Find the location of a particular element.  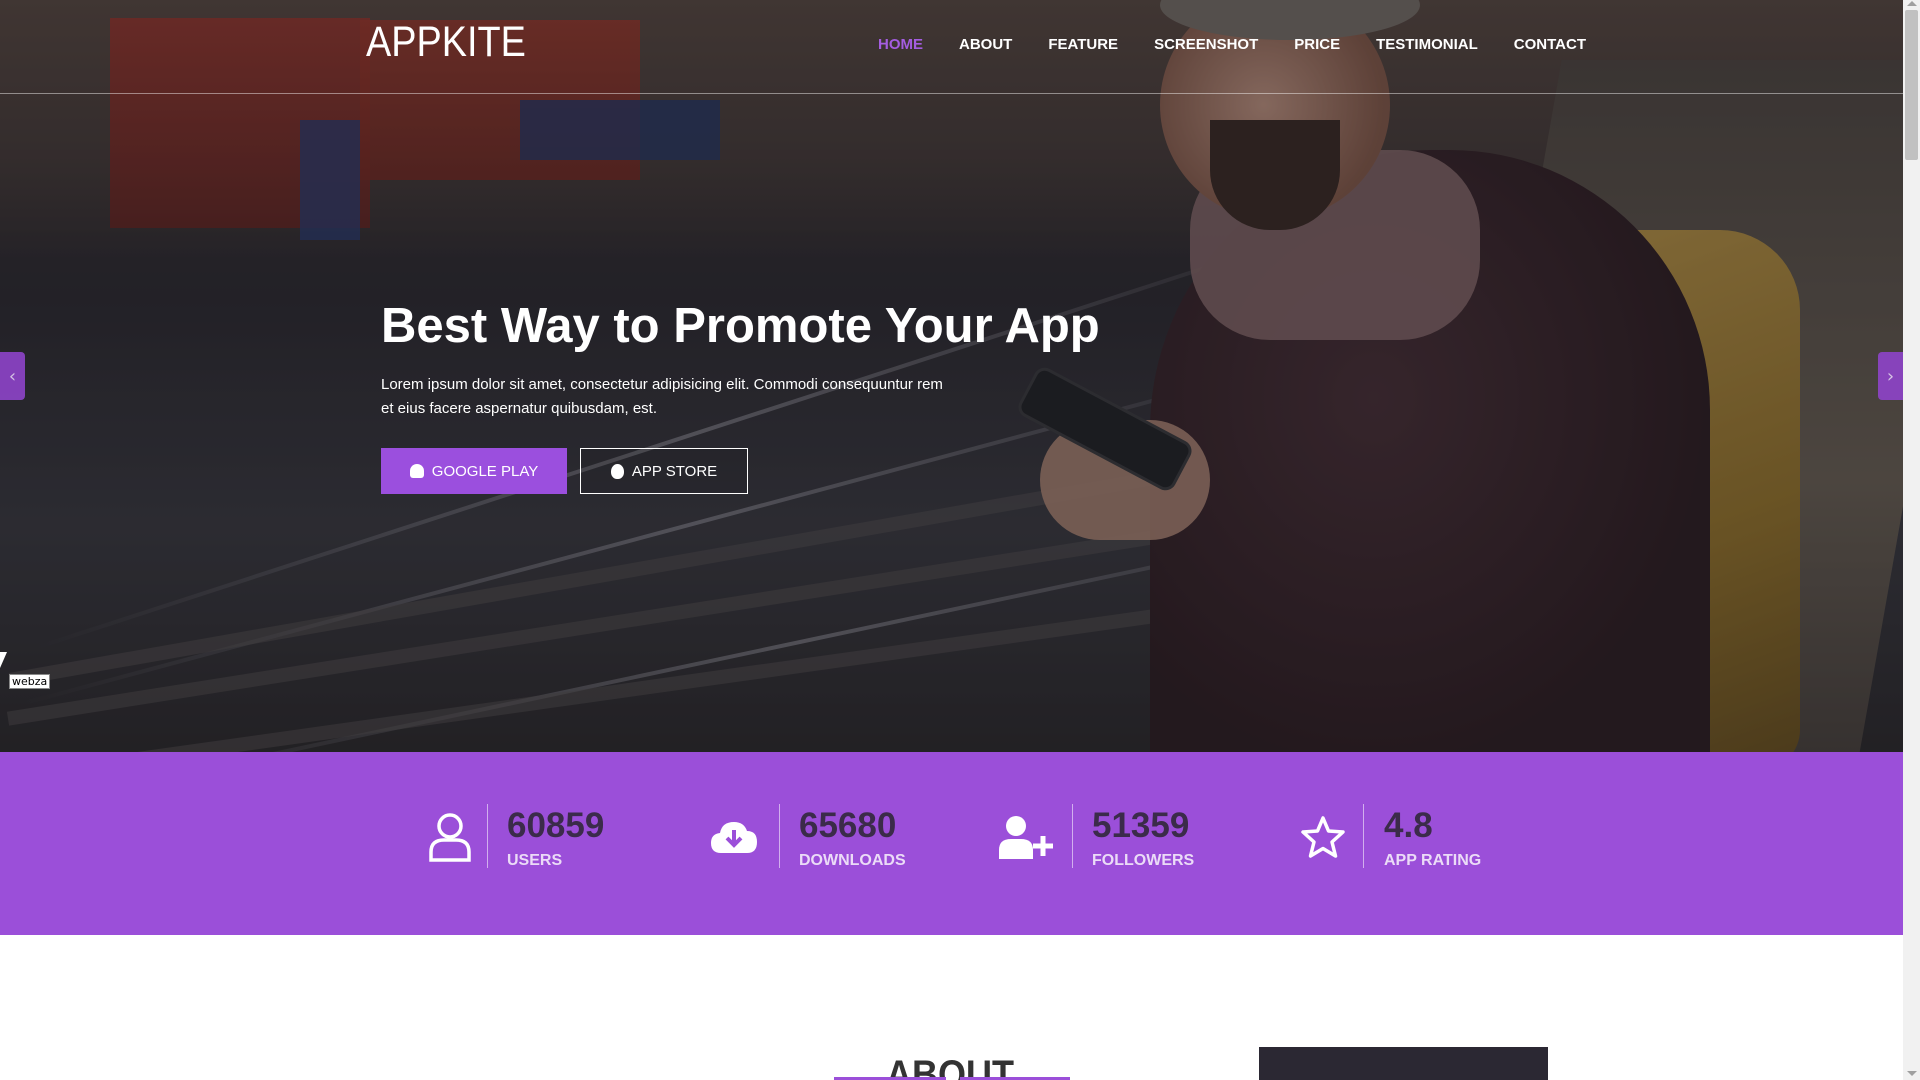

slider-next-button: › is located at coordinates (1890, 376).